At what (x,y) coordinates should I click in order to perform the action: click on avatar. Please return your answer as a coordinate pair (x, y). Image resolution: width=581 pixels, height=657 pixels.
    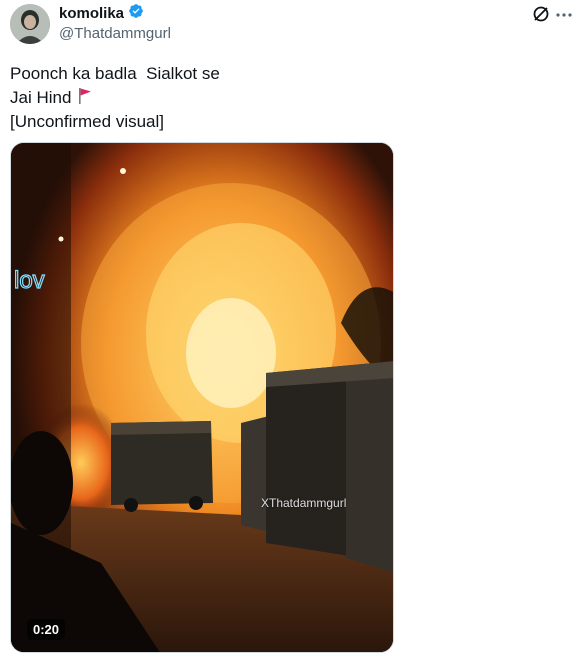
    Looking at the image, I should click on (30, 24).